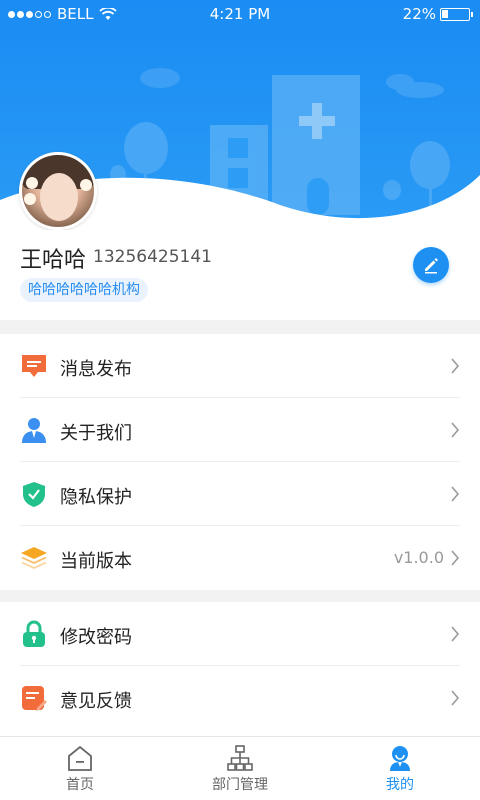 The image size is (480, 800). Describe the element at coordinates (400, 758) in the screenshot. I see `user-icon` at that location.